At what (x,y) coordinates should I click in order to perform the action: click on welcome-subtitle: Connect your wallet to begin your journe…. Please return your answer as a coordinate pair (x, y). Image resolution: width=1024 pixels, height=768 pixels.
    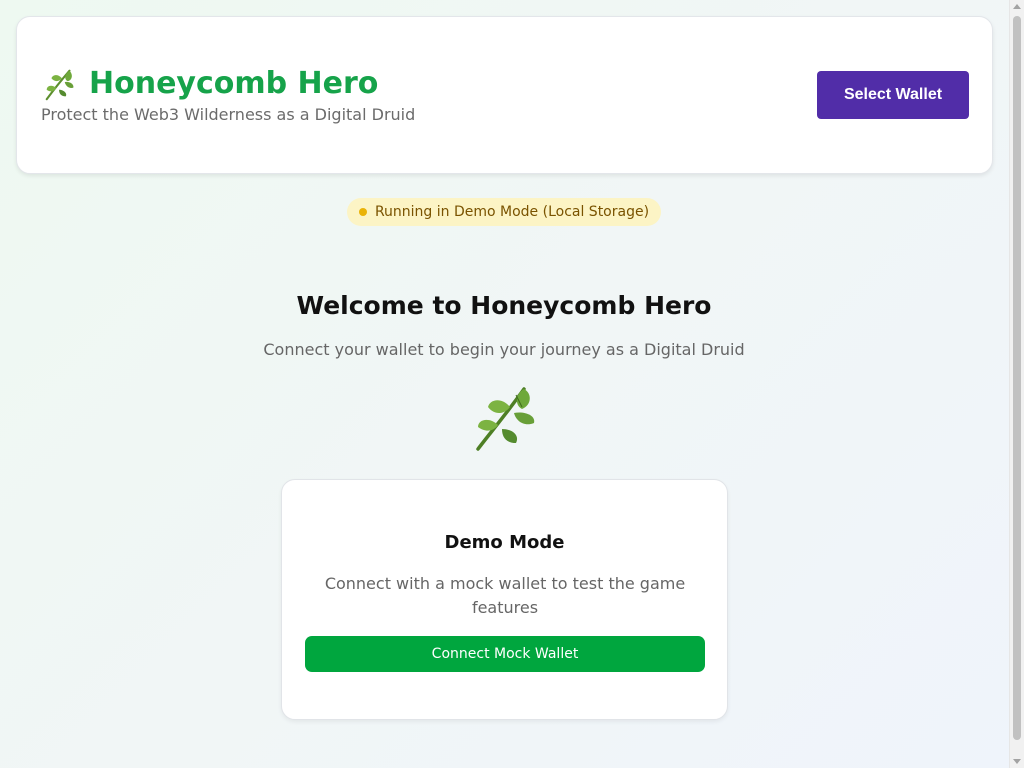
    Looking at the image, I should click on (504, 349).